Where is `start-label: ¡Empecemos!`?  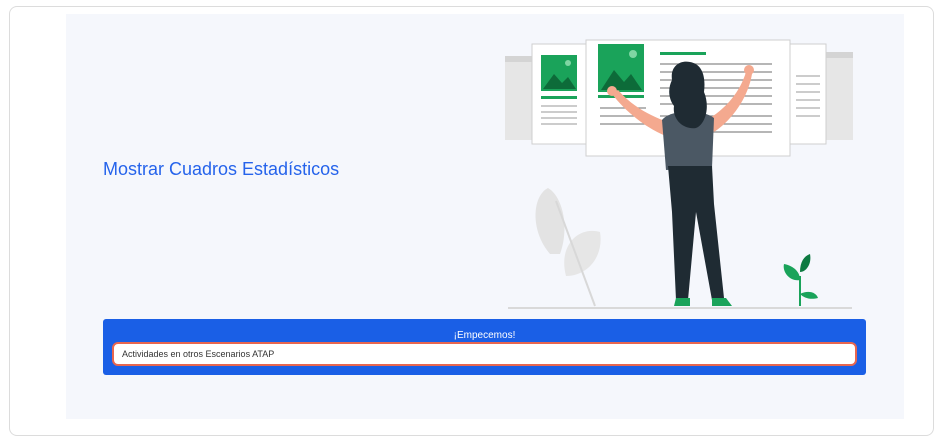 start-label: ¡Empecemos! is located at coordinates (484, 335).